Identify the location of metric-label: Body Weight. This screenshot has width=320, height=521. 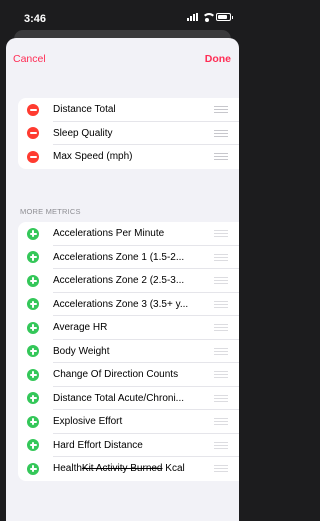
(81, 351).